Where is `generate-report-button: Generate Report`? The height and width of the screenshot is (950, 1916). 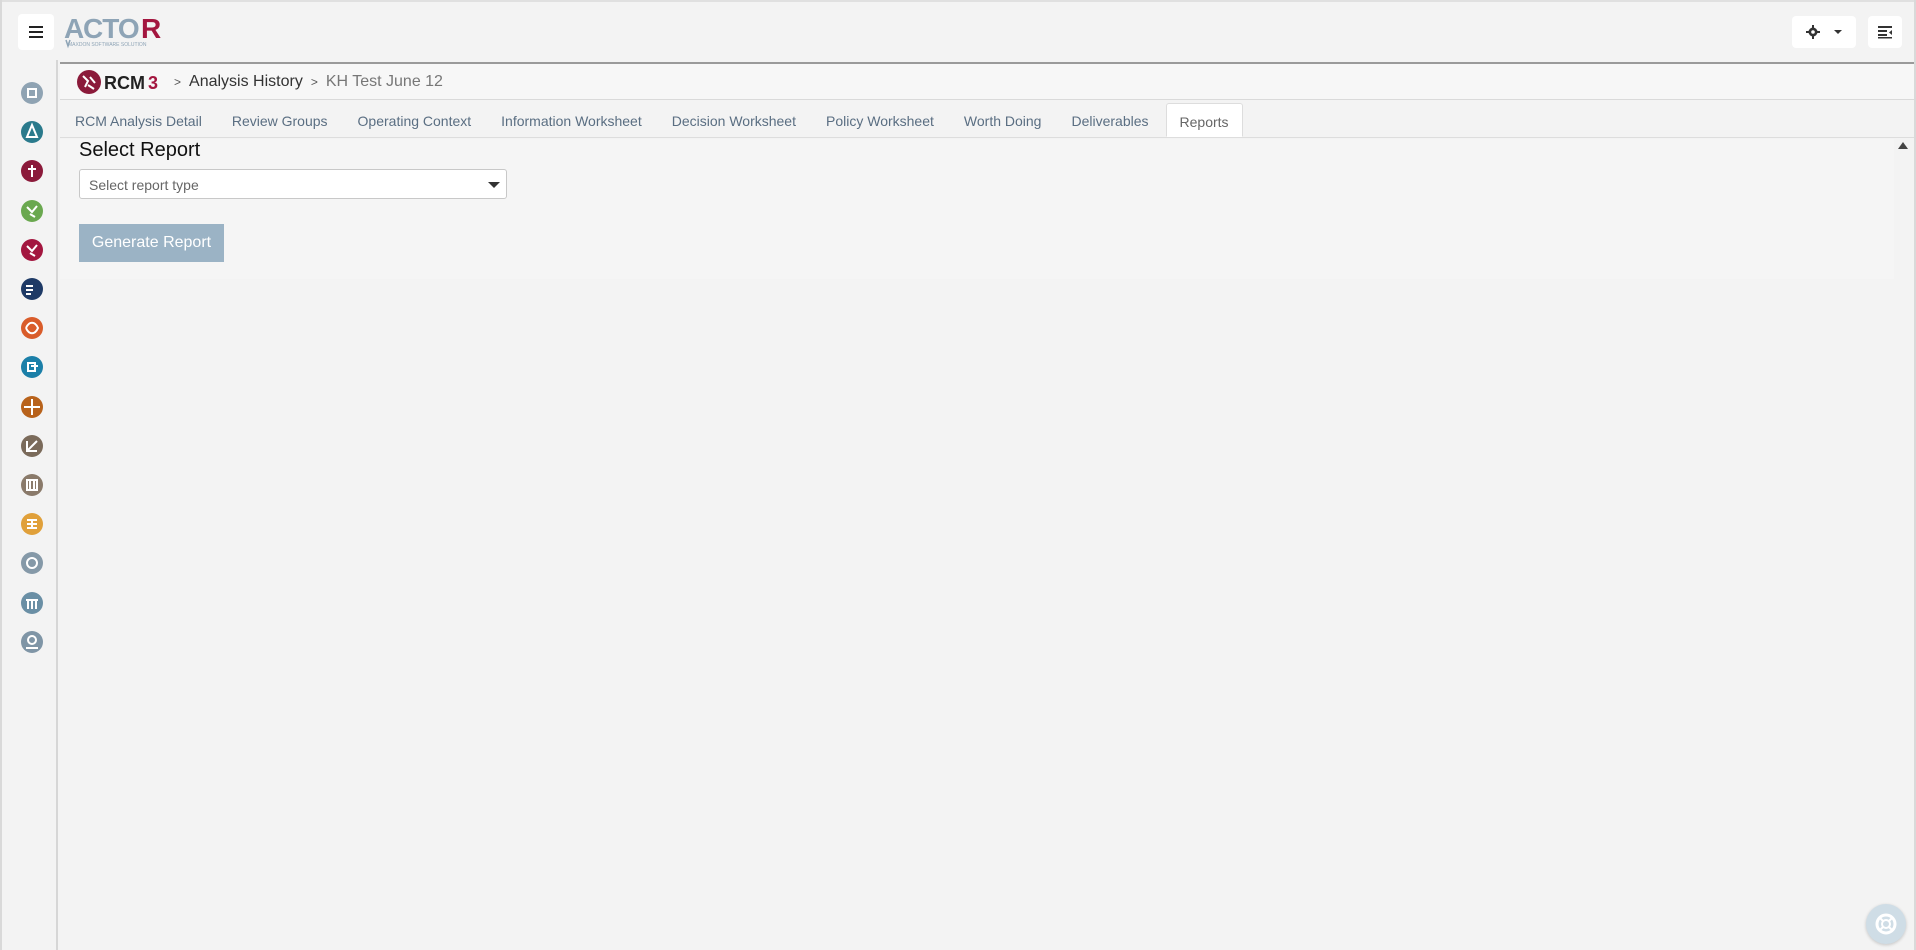 generate-report-button: Generate Report is located at coordinates (151, 243).